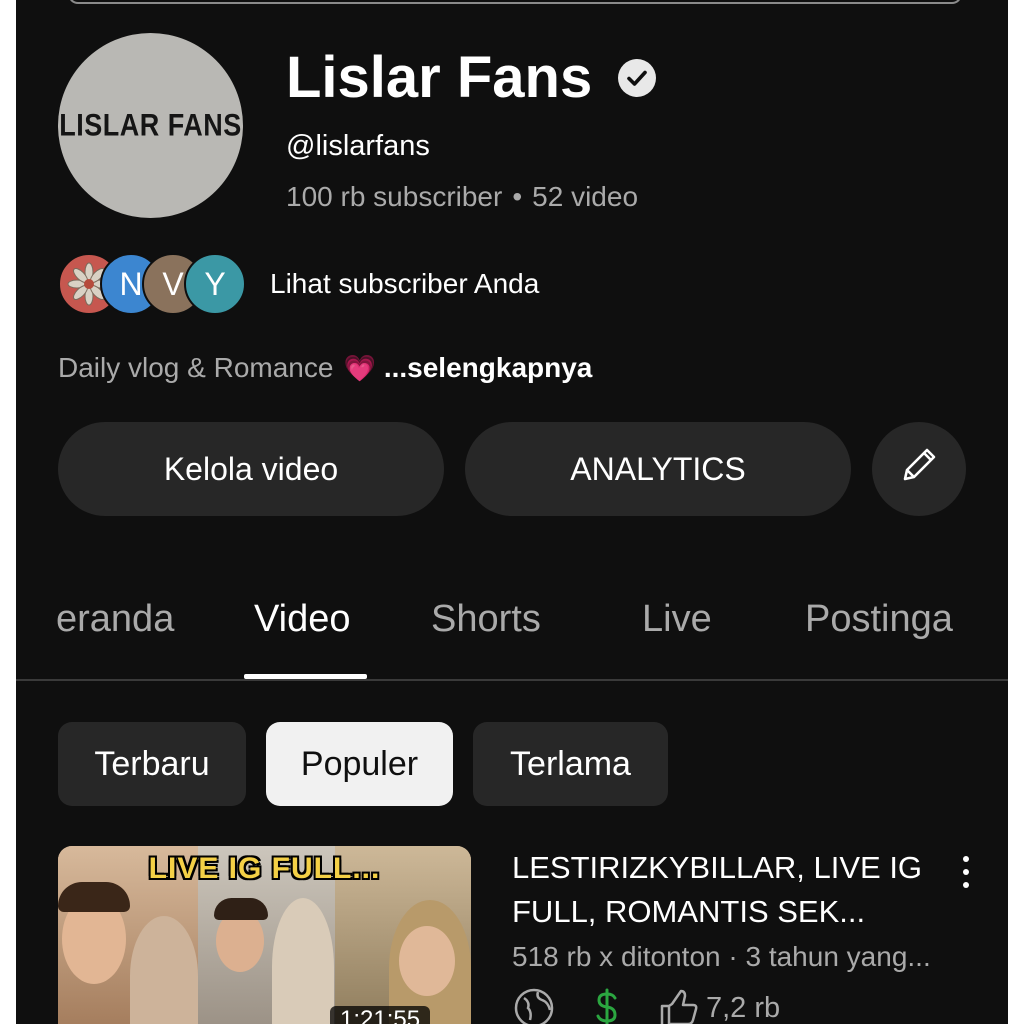  Describe the element at coordinates (585, 196) in the screenshot. I see `video-count: 52 video` at that location.